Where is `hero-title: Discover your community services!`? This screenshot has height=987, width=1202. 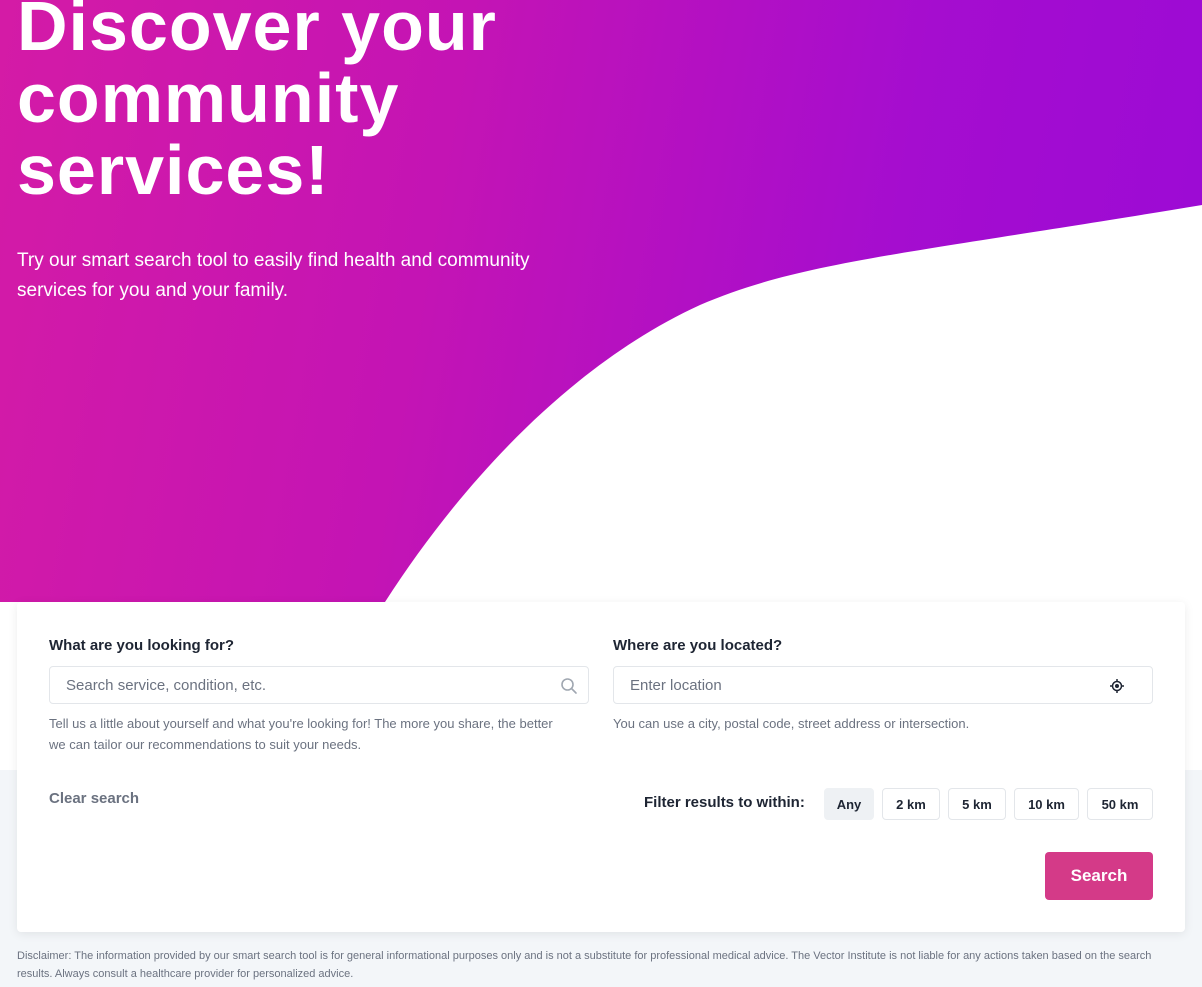 hero-title: Discover your community services! is located at coordinates (257, 104).